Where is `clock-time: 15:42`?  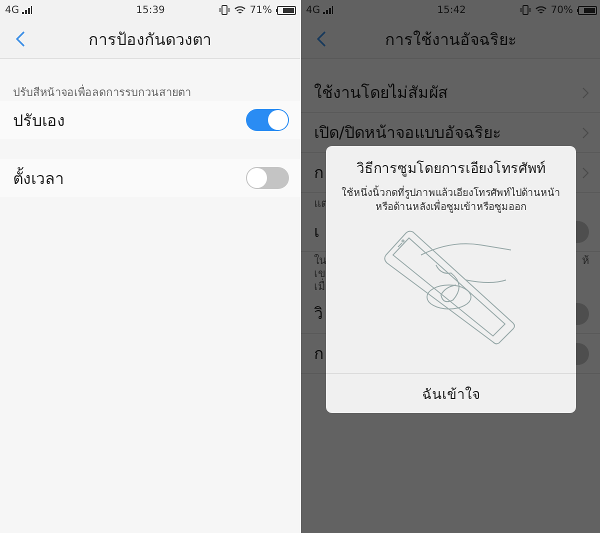
clock-time: 15:42 is located at coordinates (451, 10).